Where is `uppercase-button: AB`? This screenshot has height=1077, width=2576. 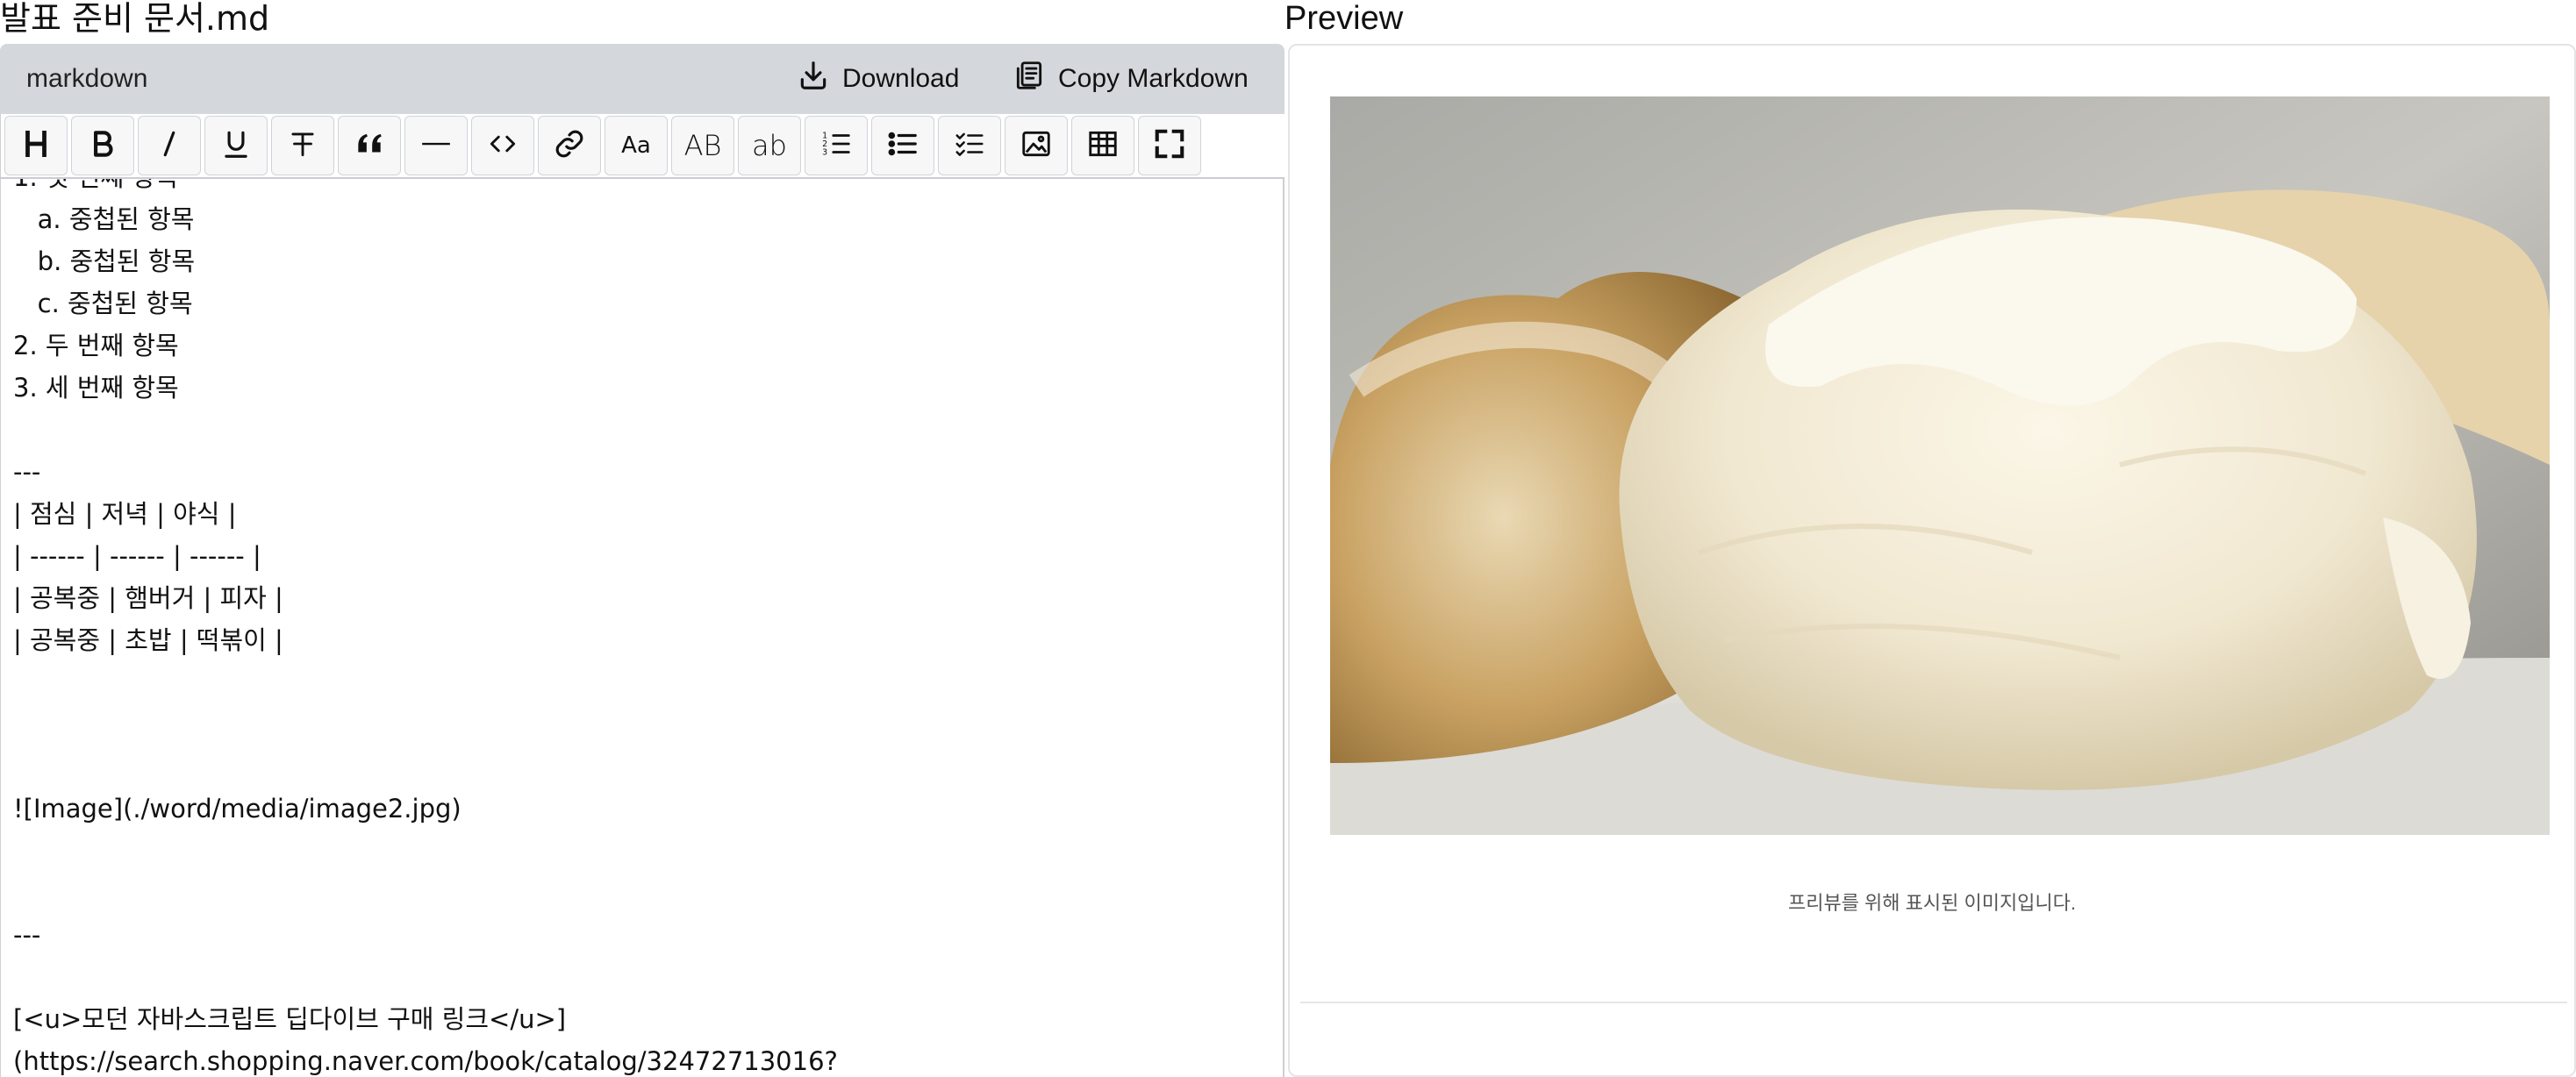
uppercase-button: AB is located at coordinates (702, 145).